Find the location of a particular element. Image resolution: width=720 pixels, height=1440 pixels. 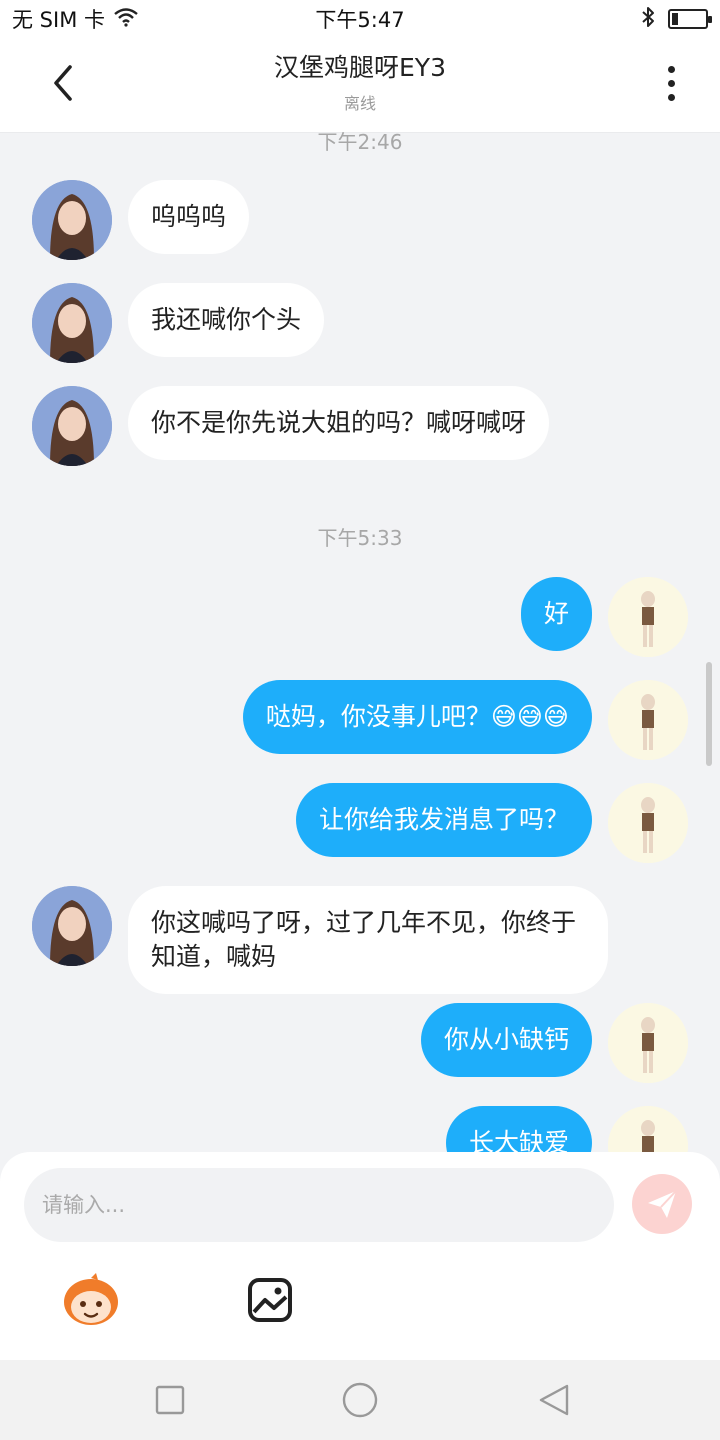

status-right is located at coordinates (676, 19).